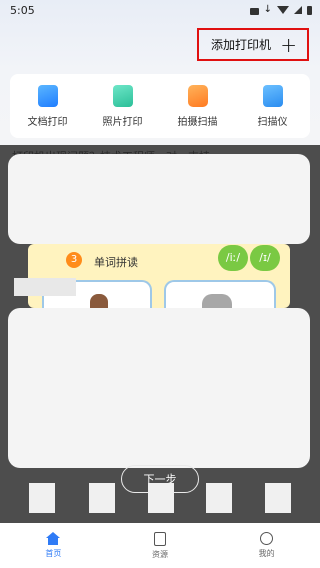 The width and height of the screenshot is (320, 568). What do you see at coordinates (197, 95) in the screenshot?
I see `camera-scan-icon` at bounding box center [197, 95].